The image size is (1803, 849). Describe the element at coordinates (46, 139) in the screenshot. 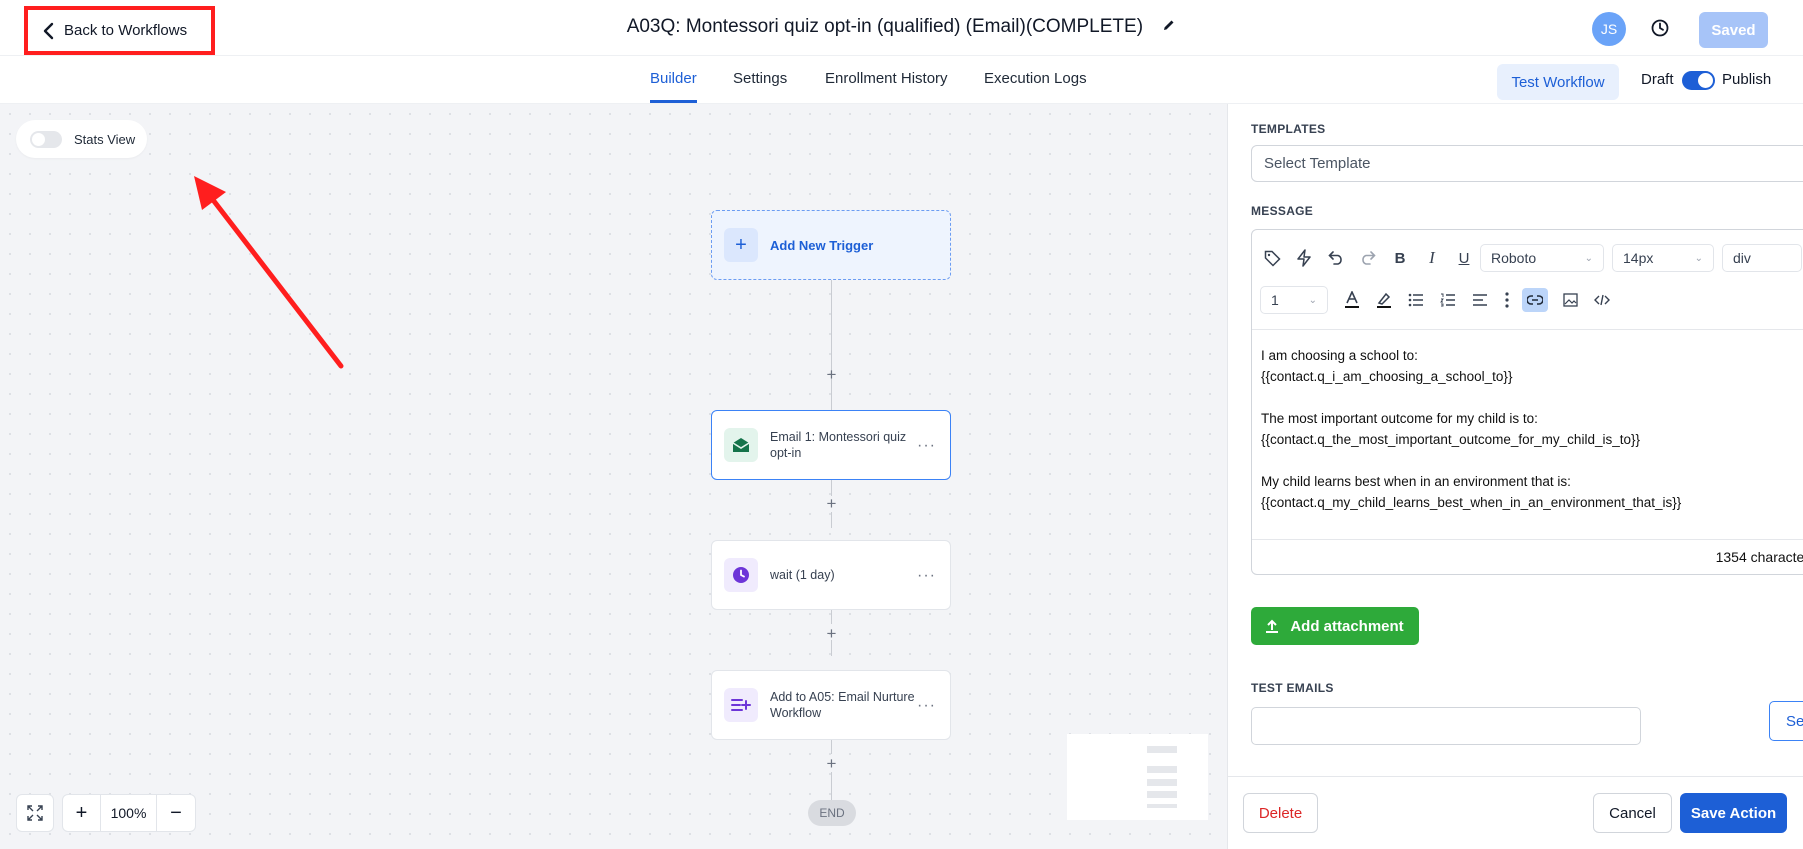

I see `stats-view-switch` at that location.